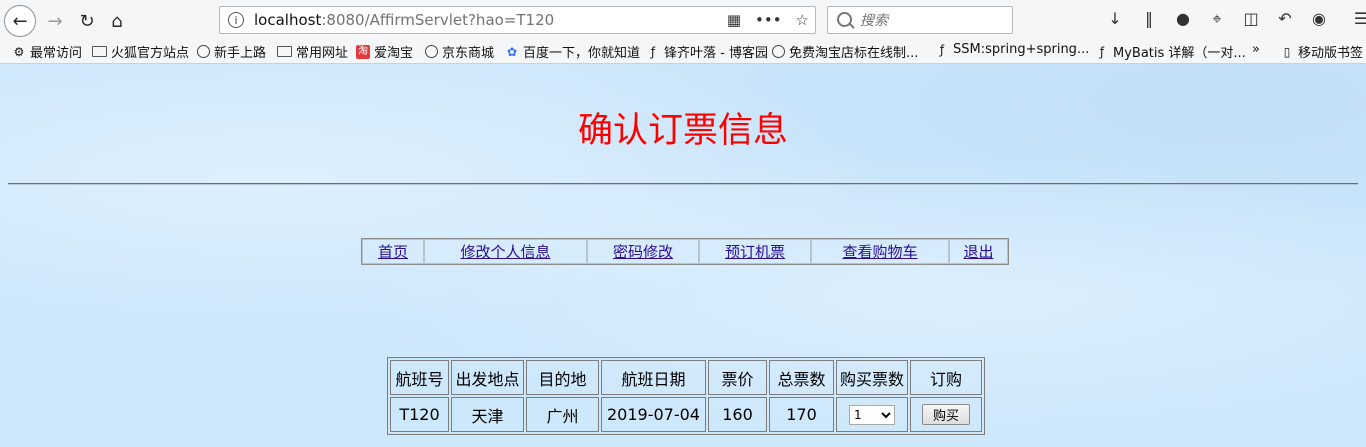 This screenshot has width=1366, height=447. What do you see at coordinates (653, 377) in the screenshot?
I see `column-header: 航班日期` at bounding box center [653, 377].